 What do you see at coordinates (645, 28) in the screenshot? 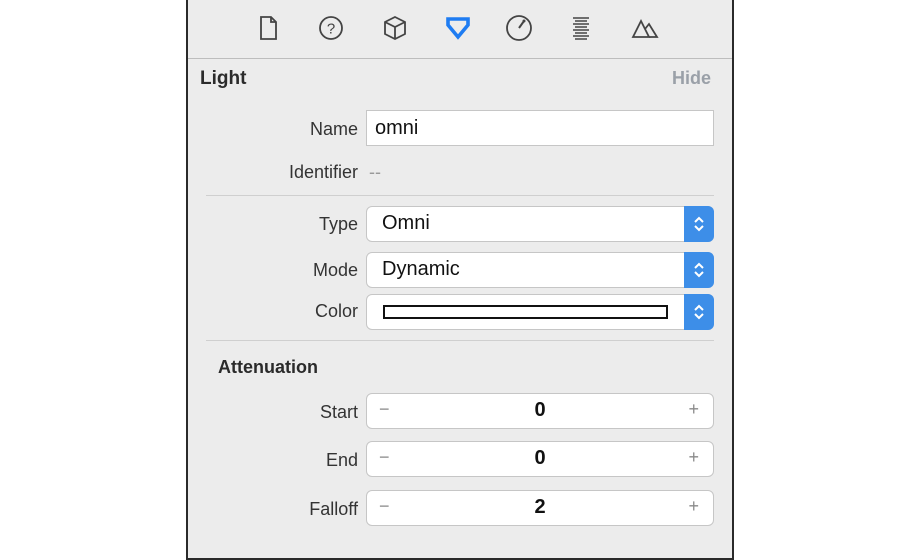
I see `scene-icon` at bounding box center [645, 28].